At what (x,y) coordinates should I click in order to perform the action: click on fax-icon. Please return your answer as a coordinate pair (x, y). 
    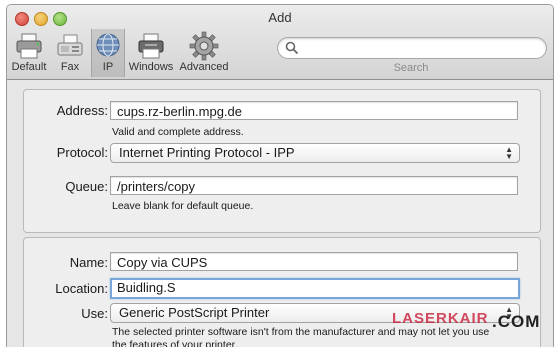
    Looking at the image, I should click on (70, 45).